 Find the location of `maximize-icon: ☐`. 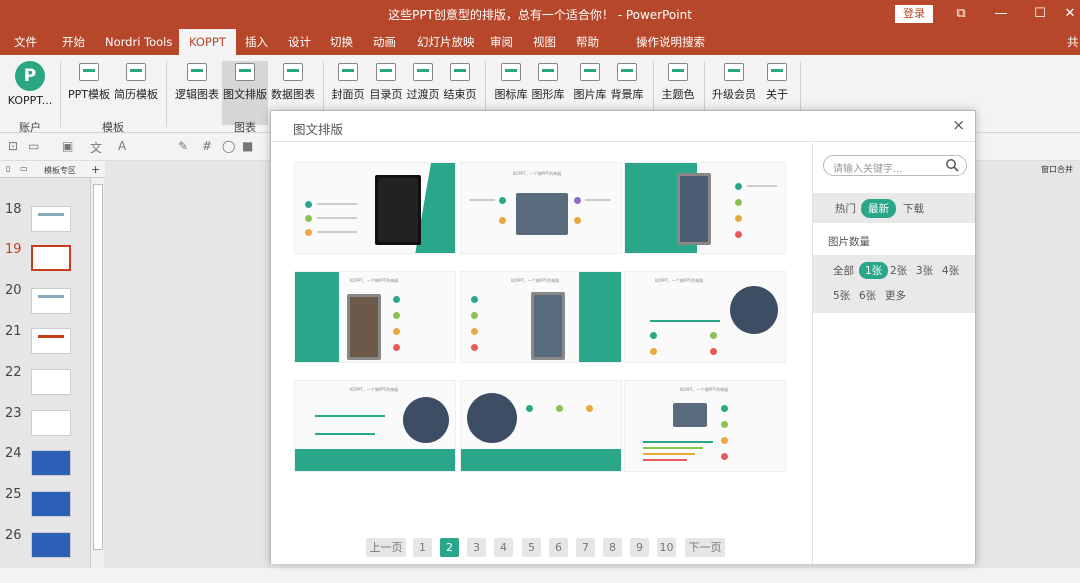

maximize-icon: ☐ is located at coordinates (1040, 14).